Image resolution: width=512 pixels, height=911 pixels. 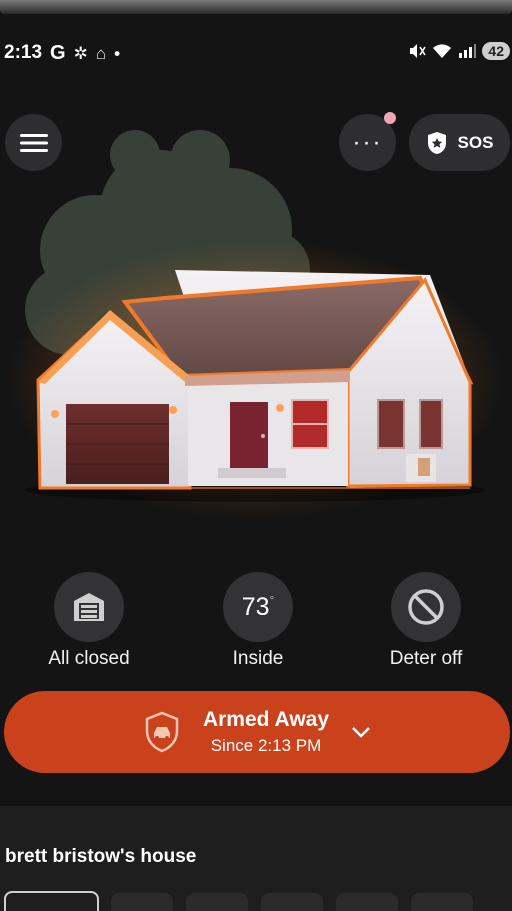 I want to click on temperature-label: Inside, so click(x=258, y=658).